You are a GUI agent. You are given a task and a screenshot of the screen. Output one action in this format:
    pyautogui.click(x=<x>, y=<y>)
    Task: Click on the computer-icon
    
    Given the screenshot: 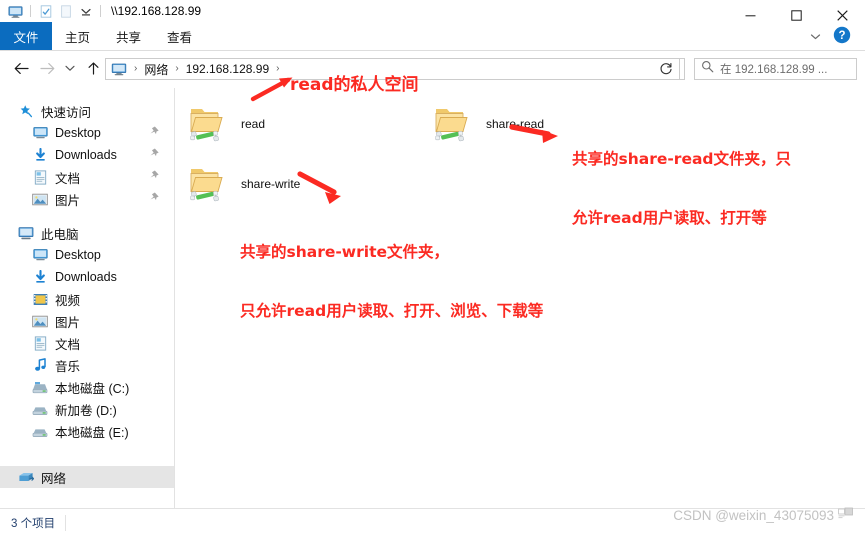 What is the action you would take?
    pyautogui.click(x=119, y=69)
    